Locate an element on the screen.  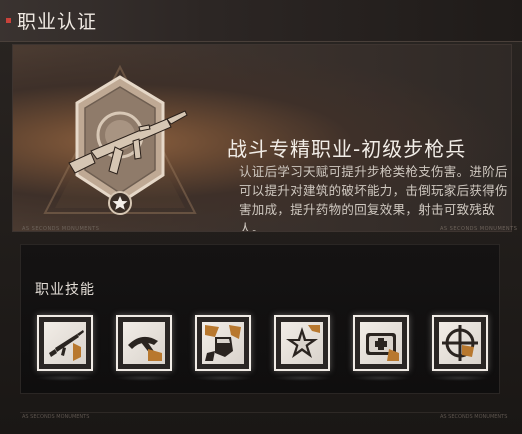
axe-skill-icon is located at coordinates (144, 343).